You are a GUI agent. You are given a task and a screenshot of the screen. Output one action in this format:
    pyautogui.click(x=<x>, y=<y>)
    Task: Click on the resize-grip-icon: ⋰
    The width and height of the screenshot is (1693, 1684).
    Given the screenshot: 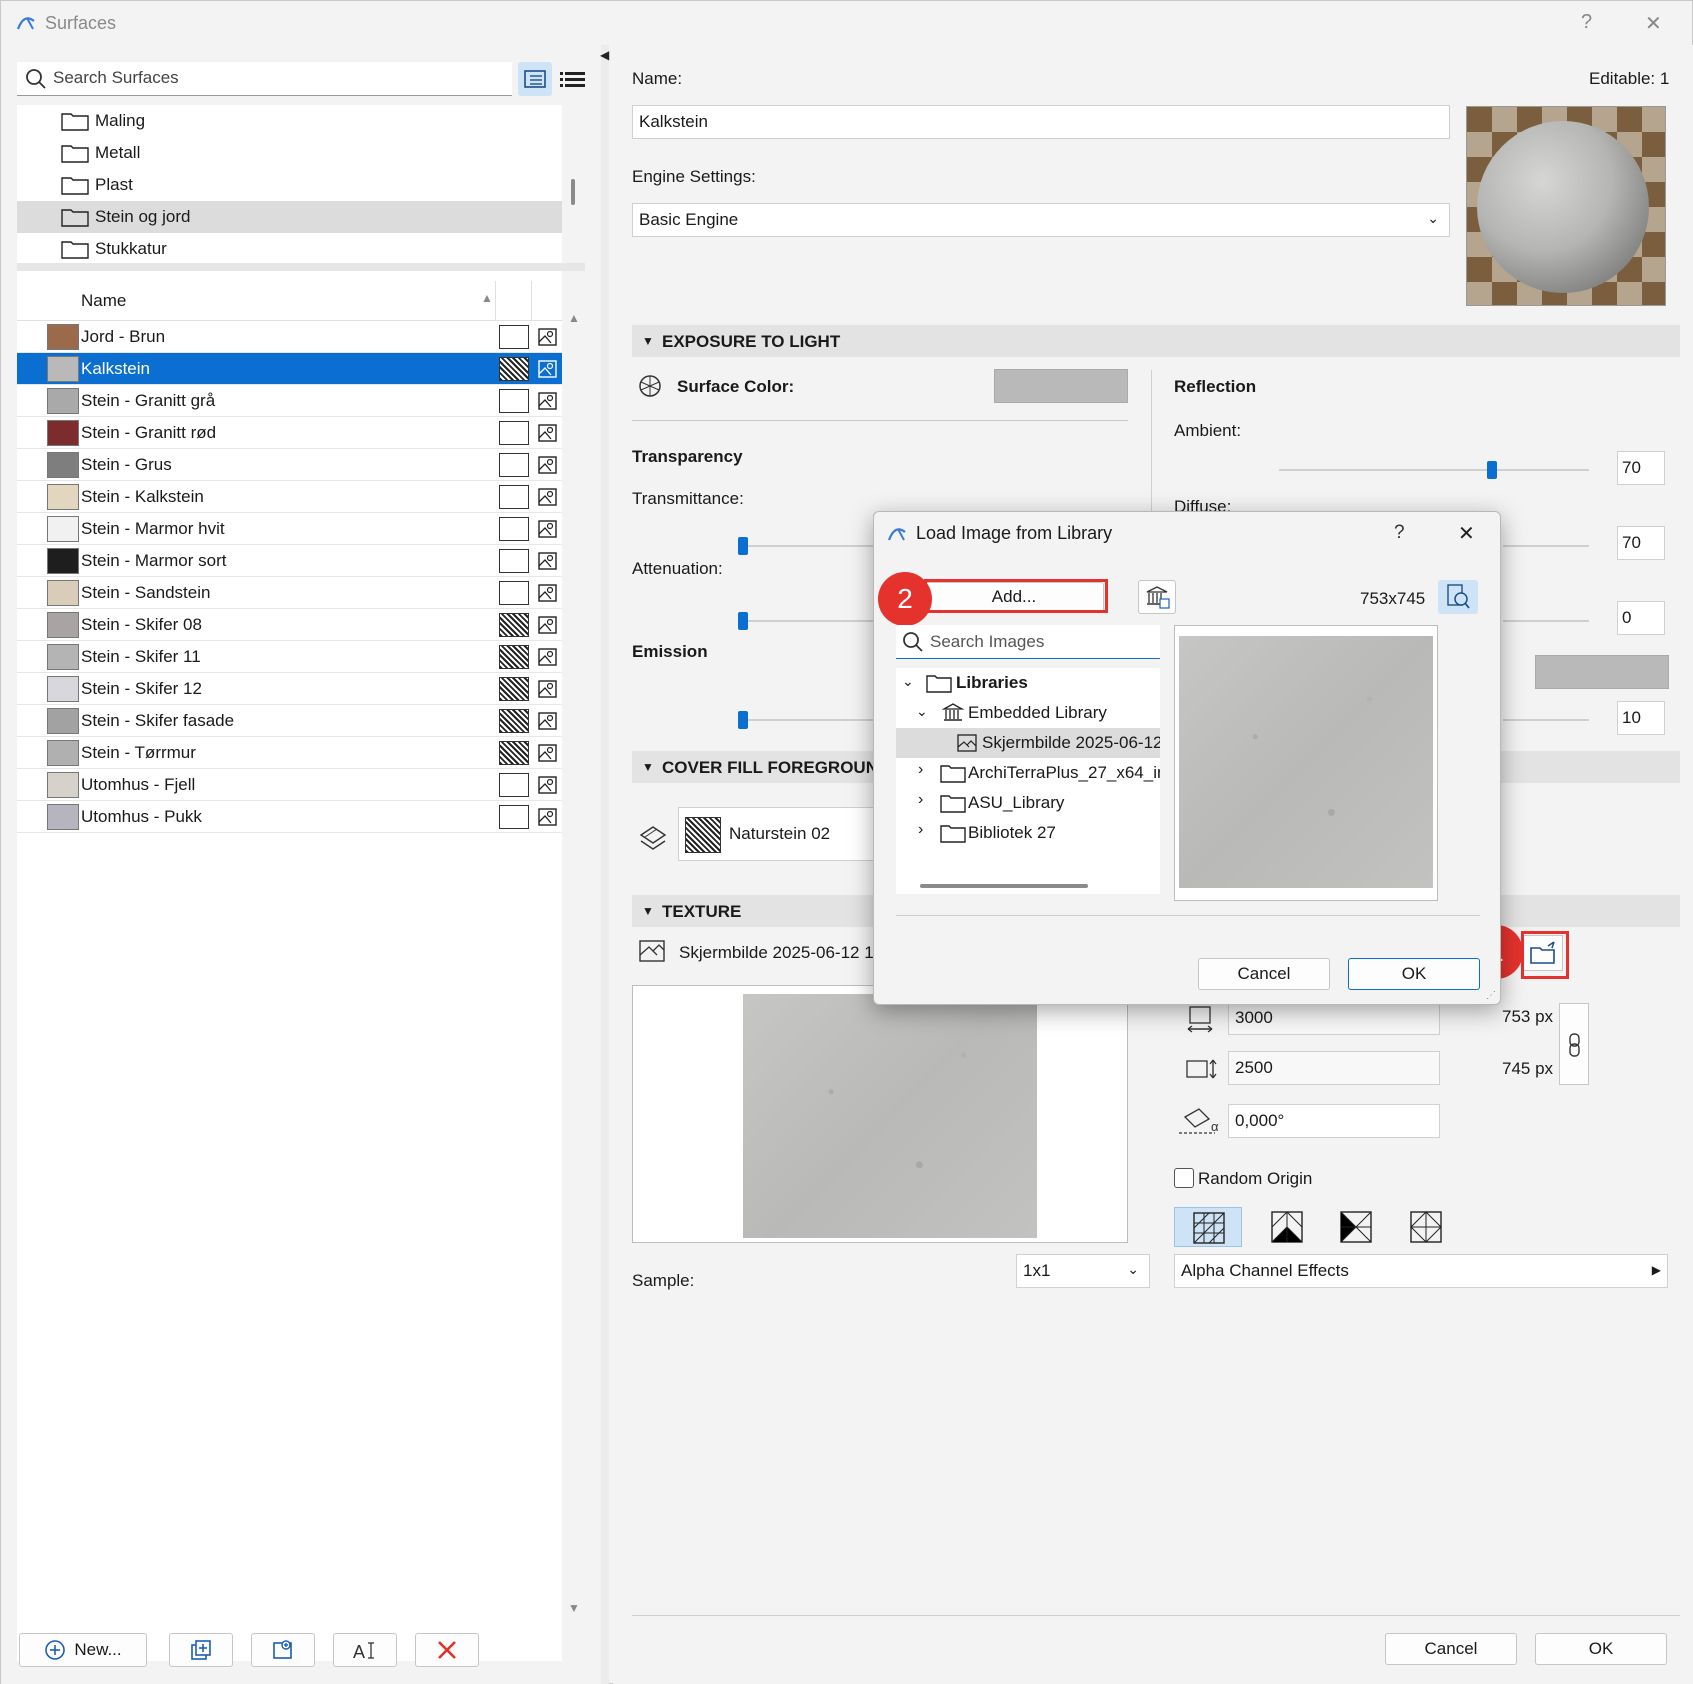 What is the action you would take?
    pyautogui.click(x=1491, y=995)
    